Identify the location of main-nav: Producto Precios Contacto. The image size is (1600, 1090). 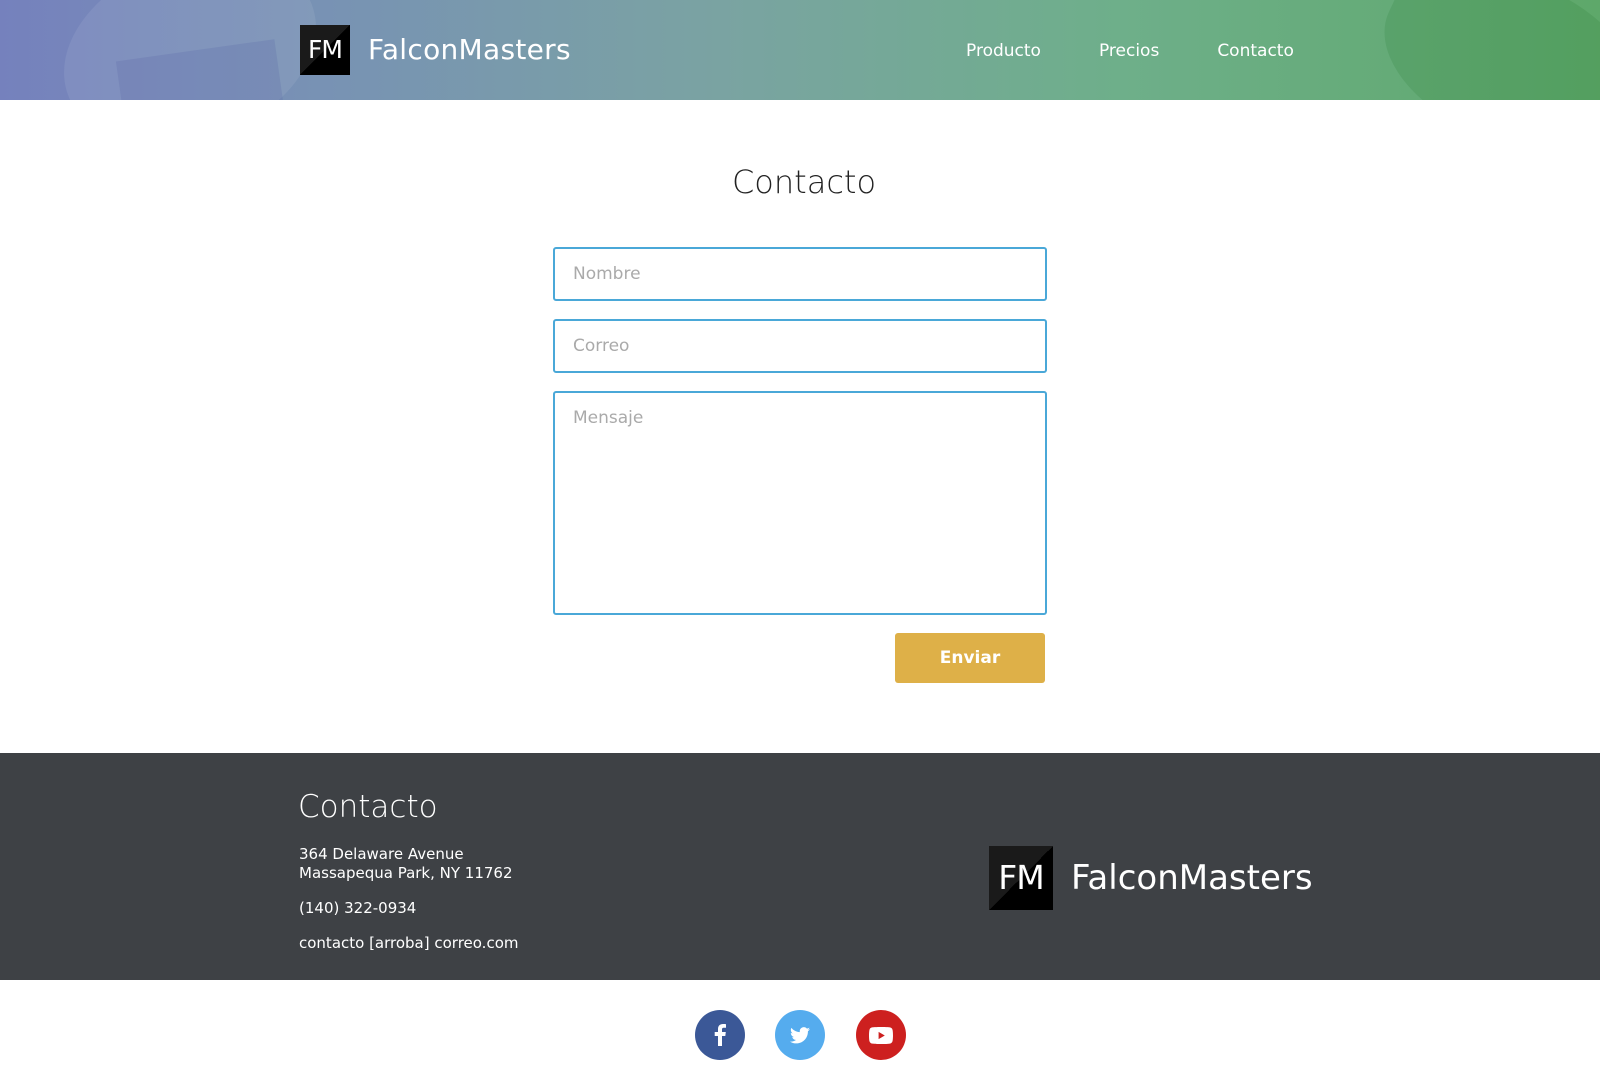
(1130, 51).